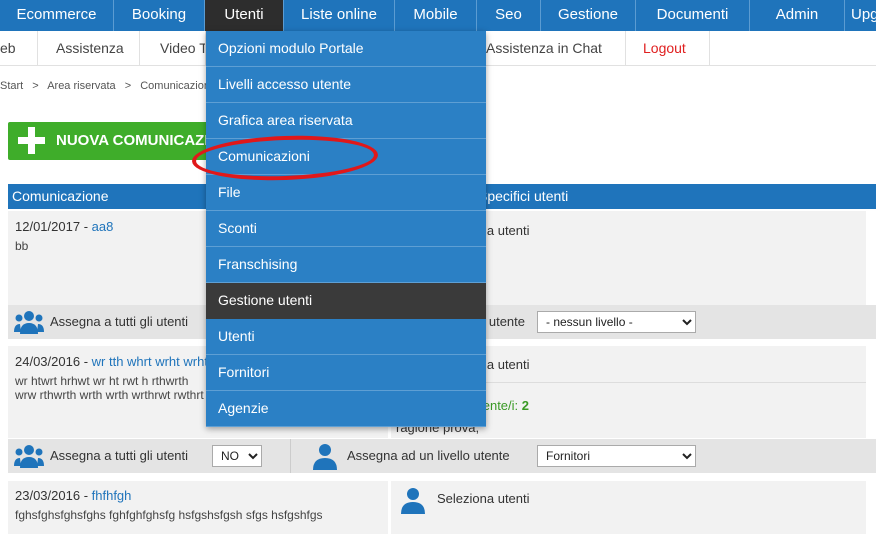 The image size is (876, 534). What do you see at coordinates (483, 498) in the screenshot?
I see `select-users-link: Seleziona utenti` at bounding box center [483, 498].